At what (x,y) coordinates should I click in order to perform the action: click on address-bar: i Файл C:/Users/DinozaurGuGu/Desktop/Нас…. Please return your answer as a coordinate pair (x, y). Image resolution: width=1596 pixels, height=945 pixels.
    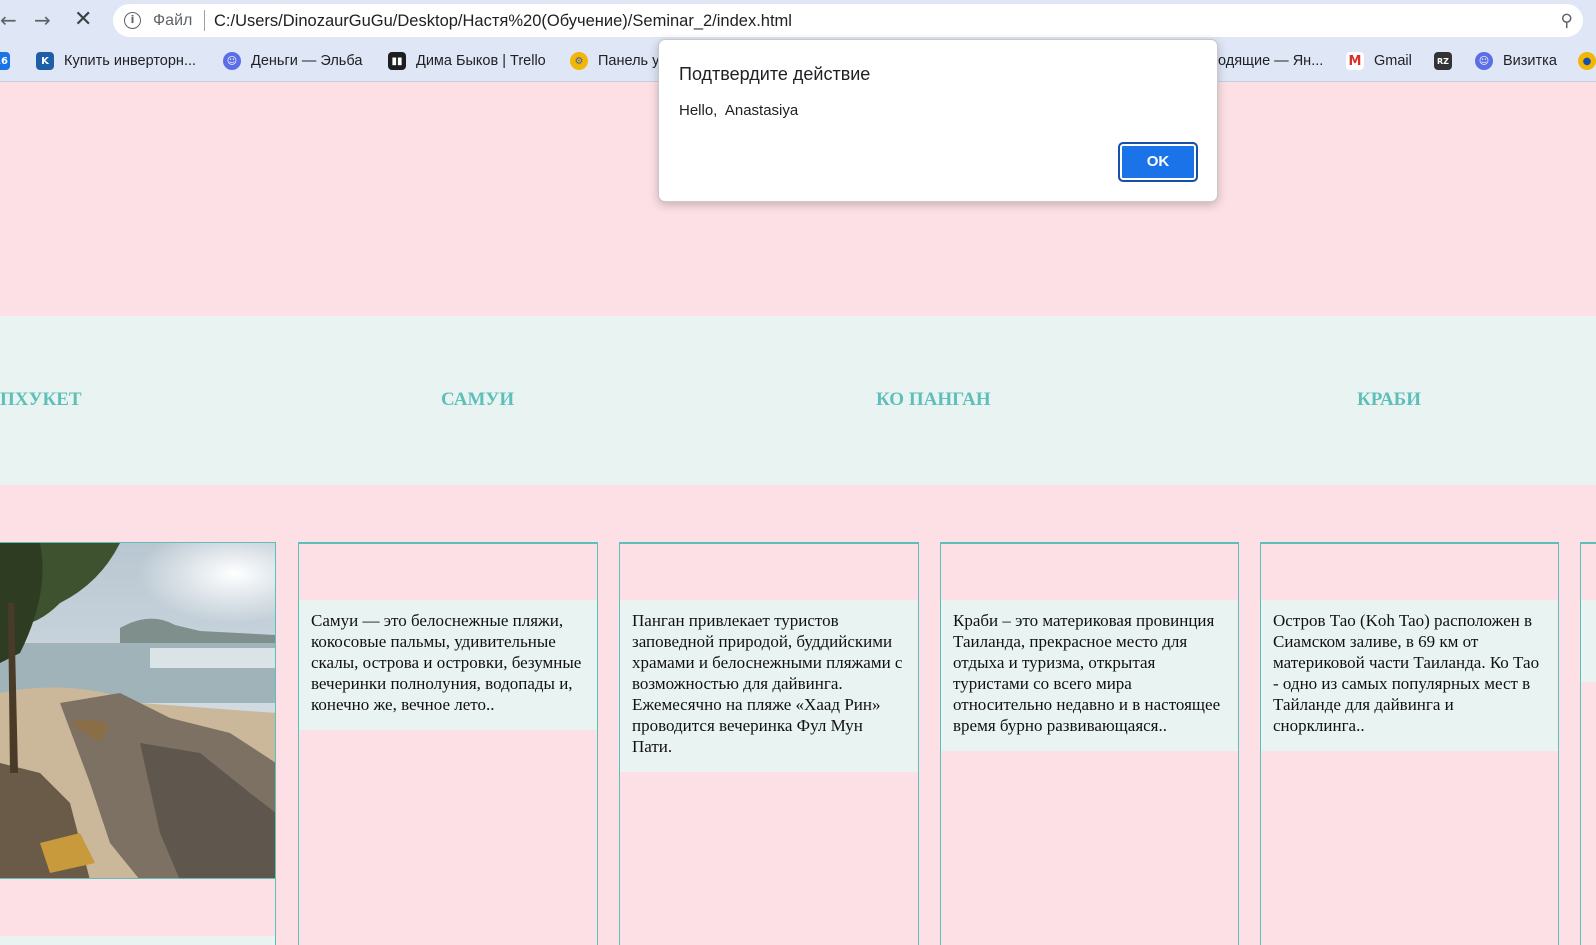
    Looking at the image, I should click on (848, 20).